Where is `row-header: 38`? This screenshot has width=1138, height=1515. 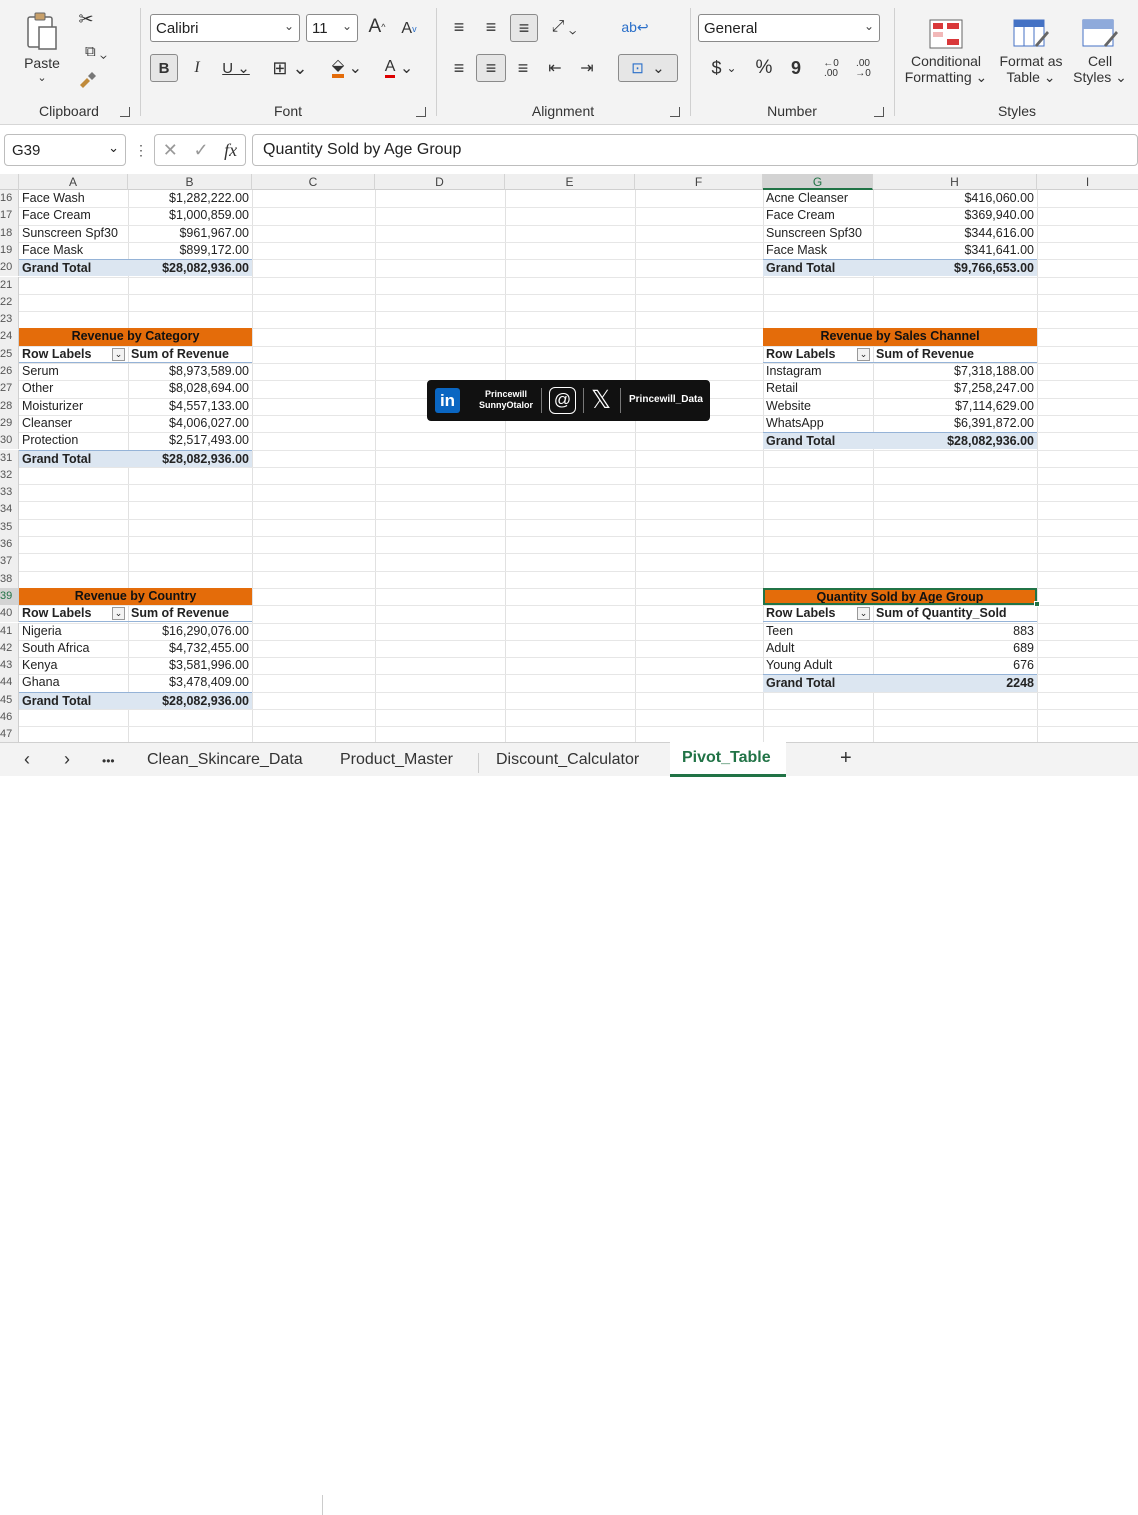 row-header: 38 is located at coordinates (9, 579).